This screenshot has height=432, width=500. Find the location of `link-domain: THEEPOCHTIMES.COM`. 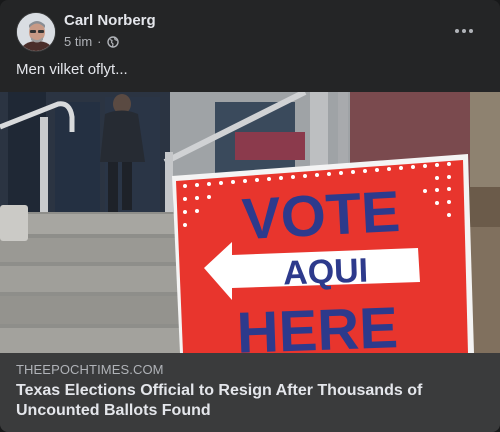

link-domain: THEEPOCHTIMES.COM is located at coordinates (90, 369).